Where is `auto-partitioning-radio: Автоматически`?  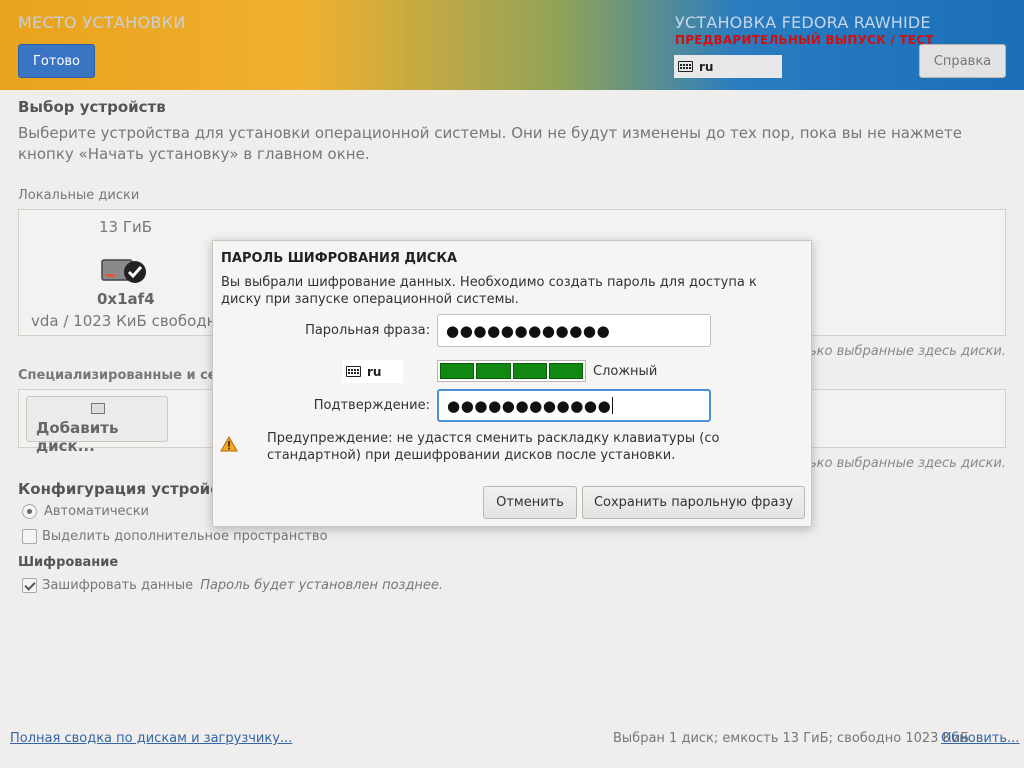 auto-partitioning-radio: Автоматически is located at coordinates (85, 511).